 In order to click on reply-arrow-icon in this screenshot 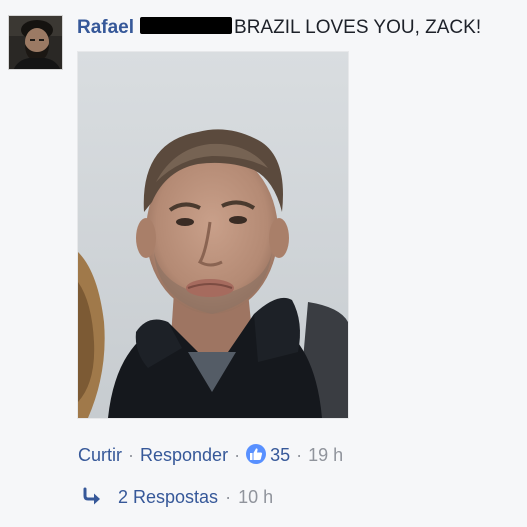, I will do `click(93, 495)`.